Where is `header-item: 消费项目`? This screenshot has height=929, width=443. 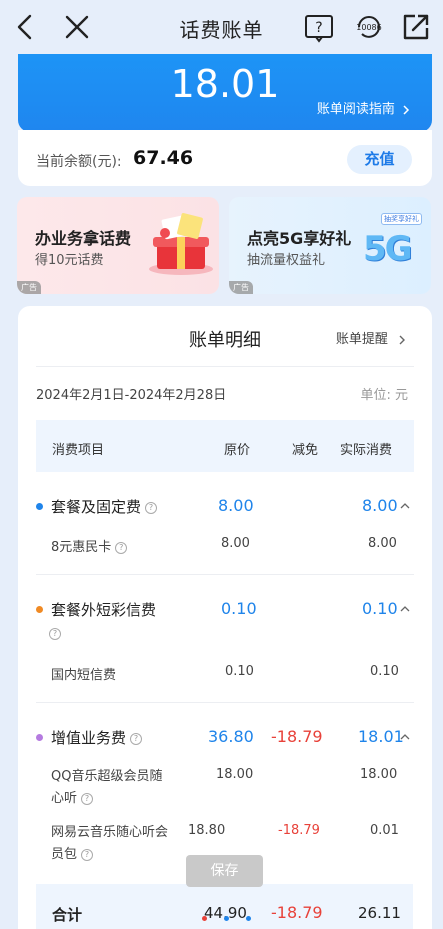 header-item: 消费项目 is located at coordinates (78, 450).